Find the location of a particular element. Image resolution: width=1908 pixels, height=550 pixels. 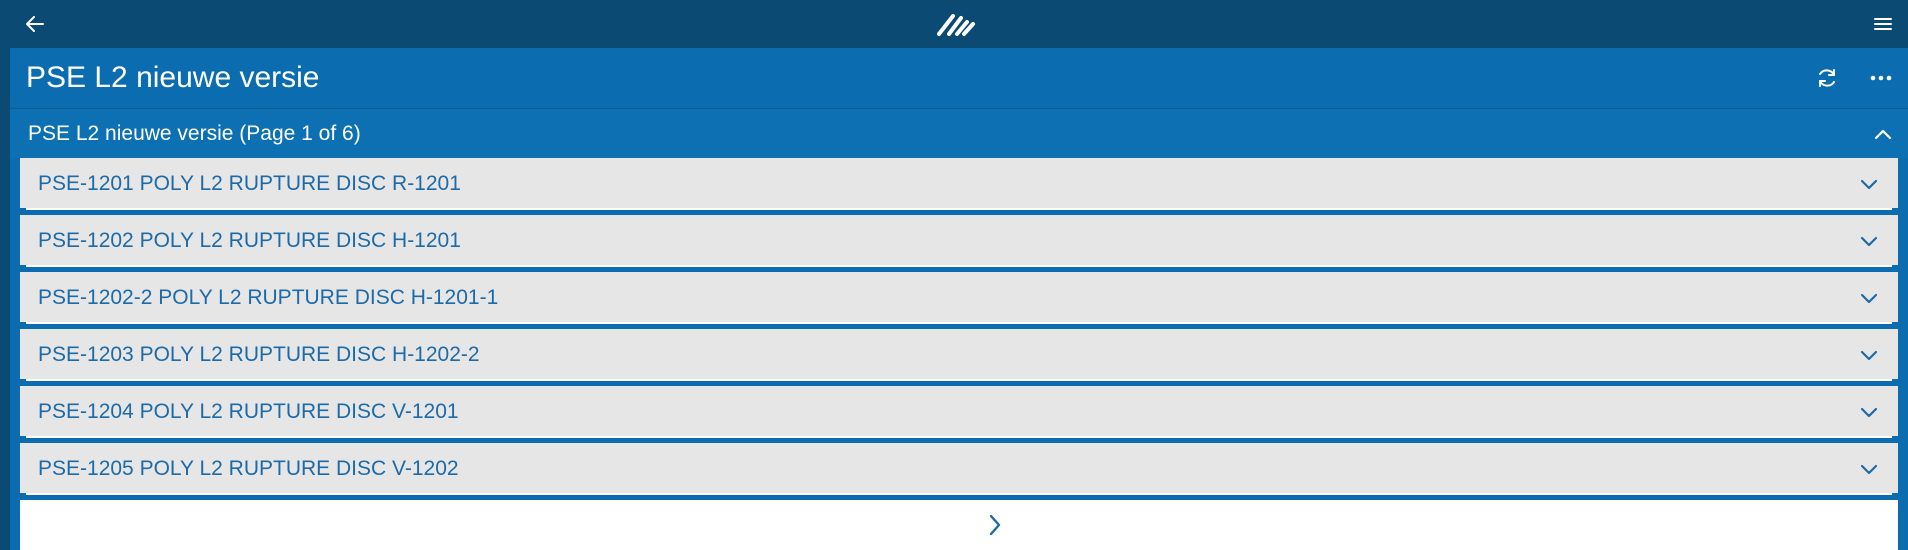

back-button is located at coordinates (35, 24).